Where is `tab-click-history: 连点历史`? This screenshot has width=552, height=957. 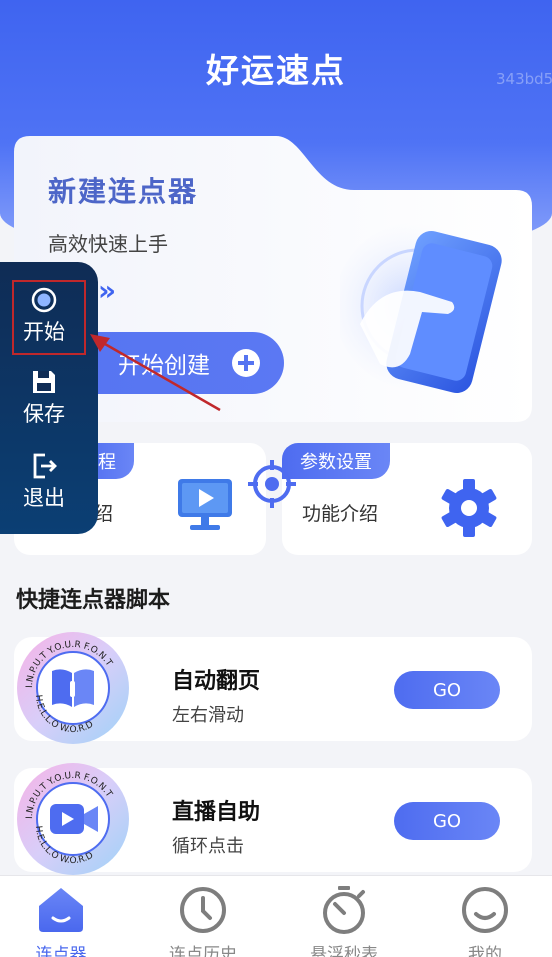
tab-click-history: 连点历史 is located at coordinates (203, 921).